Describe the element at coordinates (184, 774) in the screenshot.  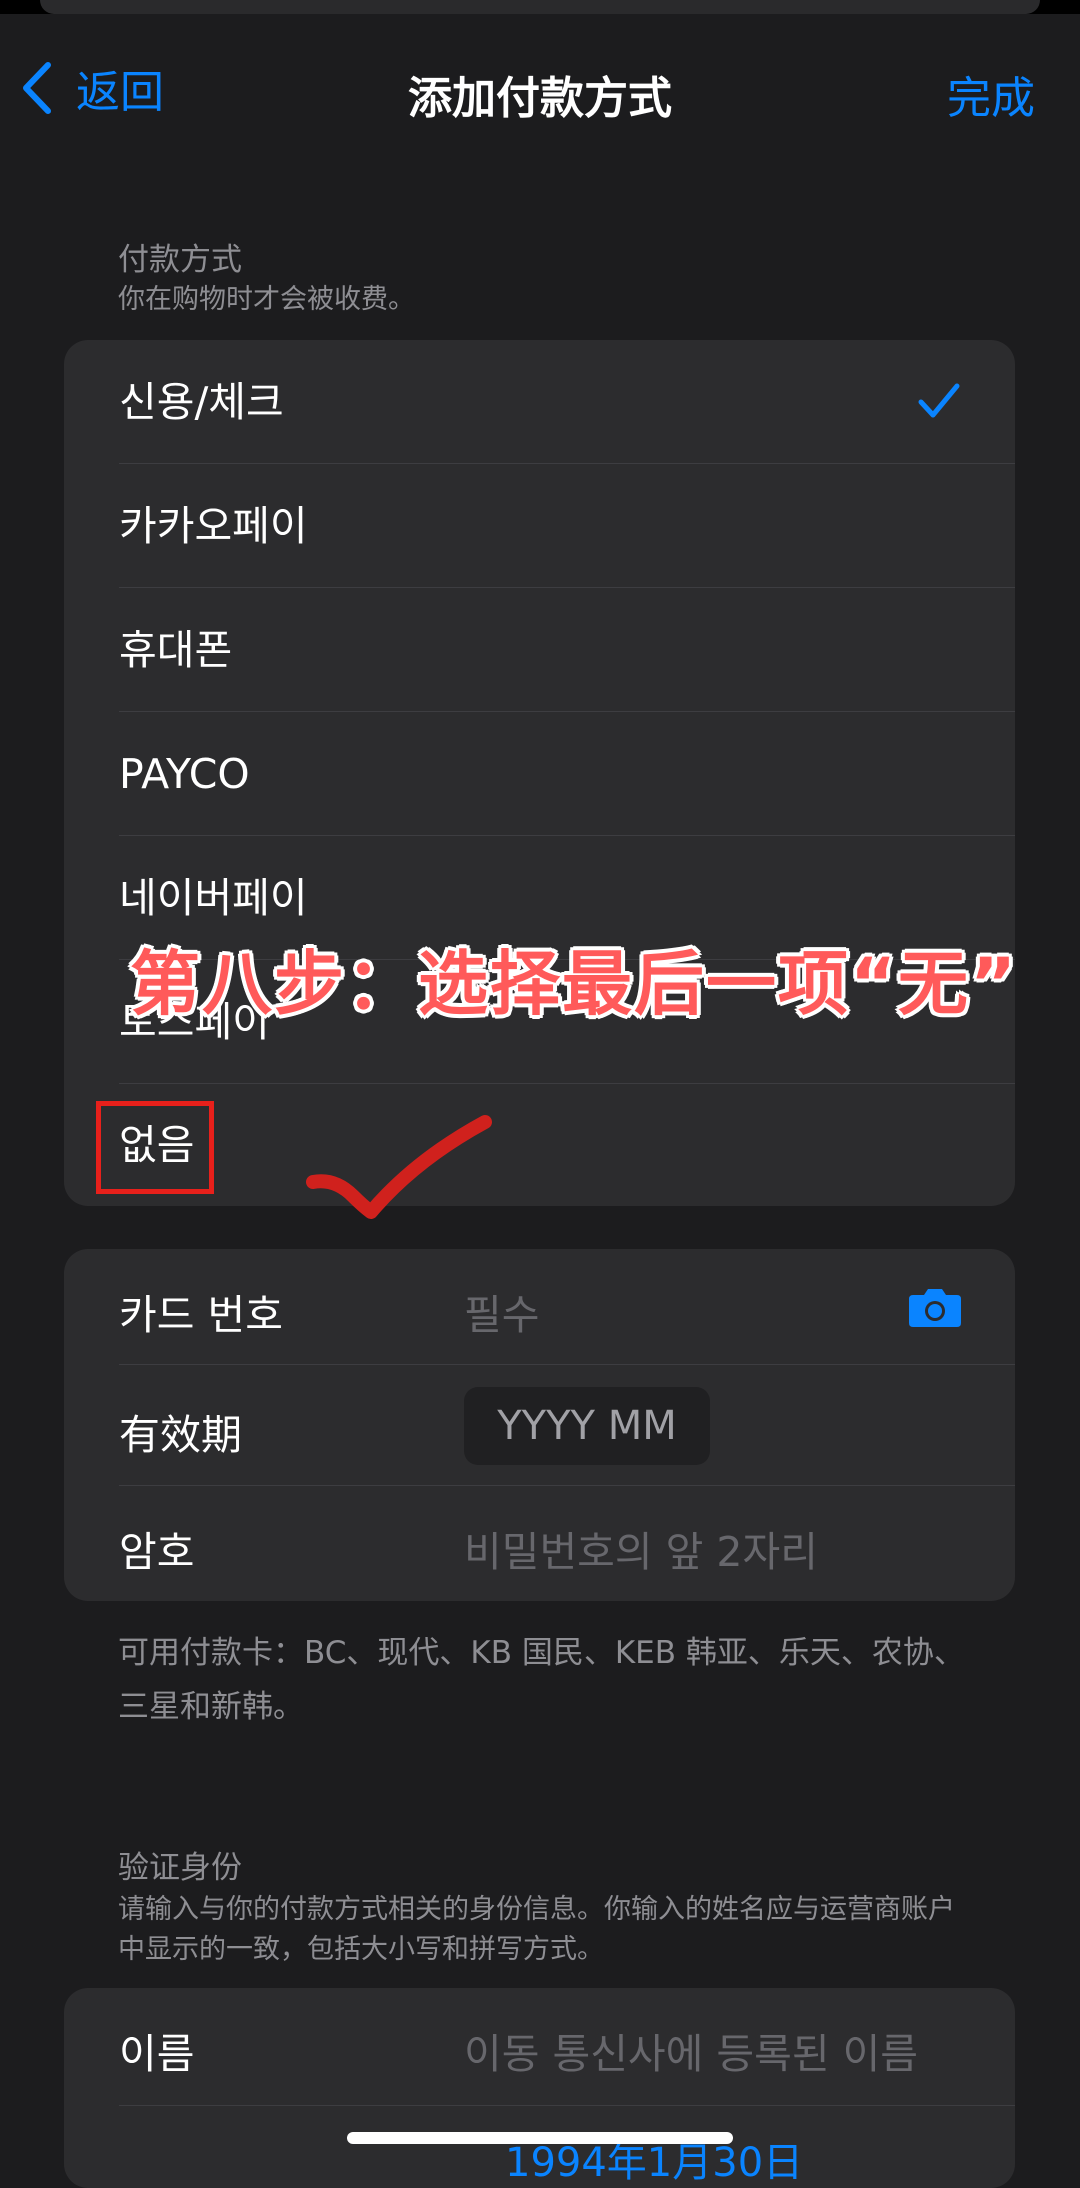
I see `payment-option-label: PAYCO` at that location.